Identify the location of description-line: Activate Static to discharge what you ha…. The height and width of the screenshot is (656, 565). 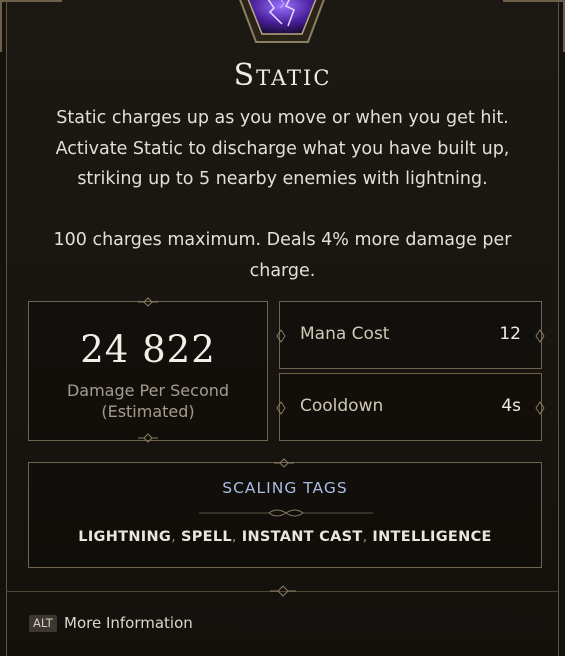
(282, 148).